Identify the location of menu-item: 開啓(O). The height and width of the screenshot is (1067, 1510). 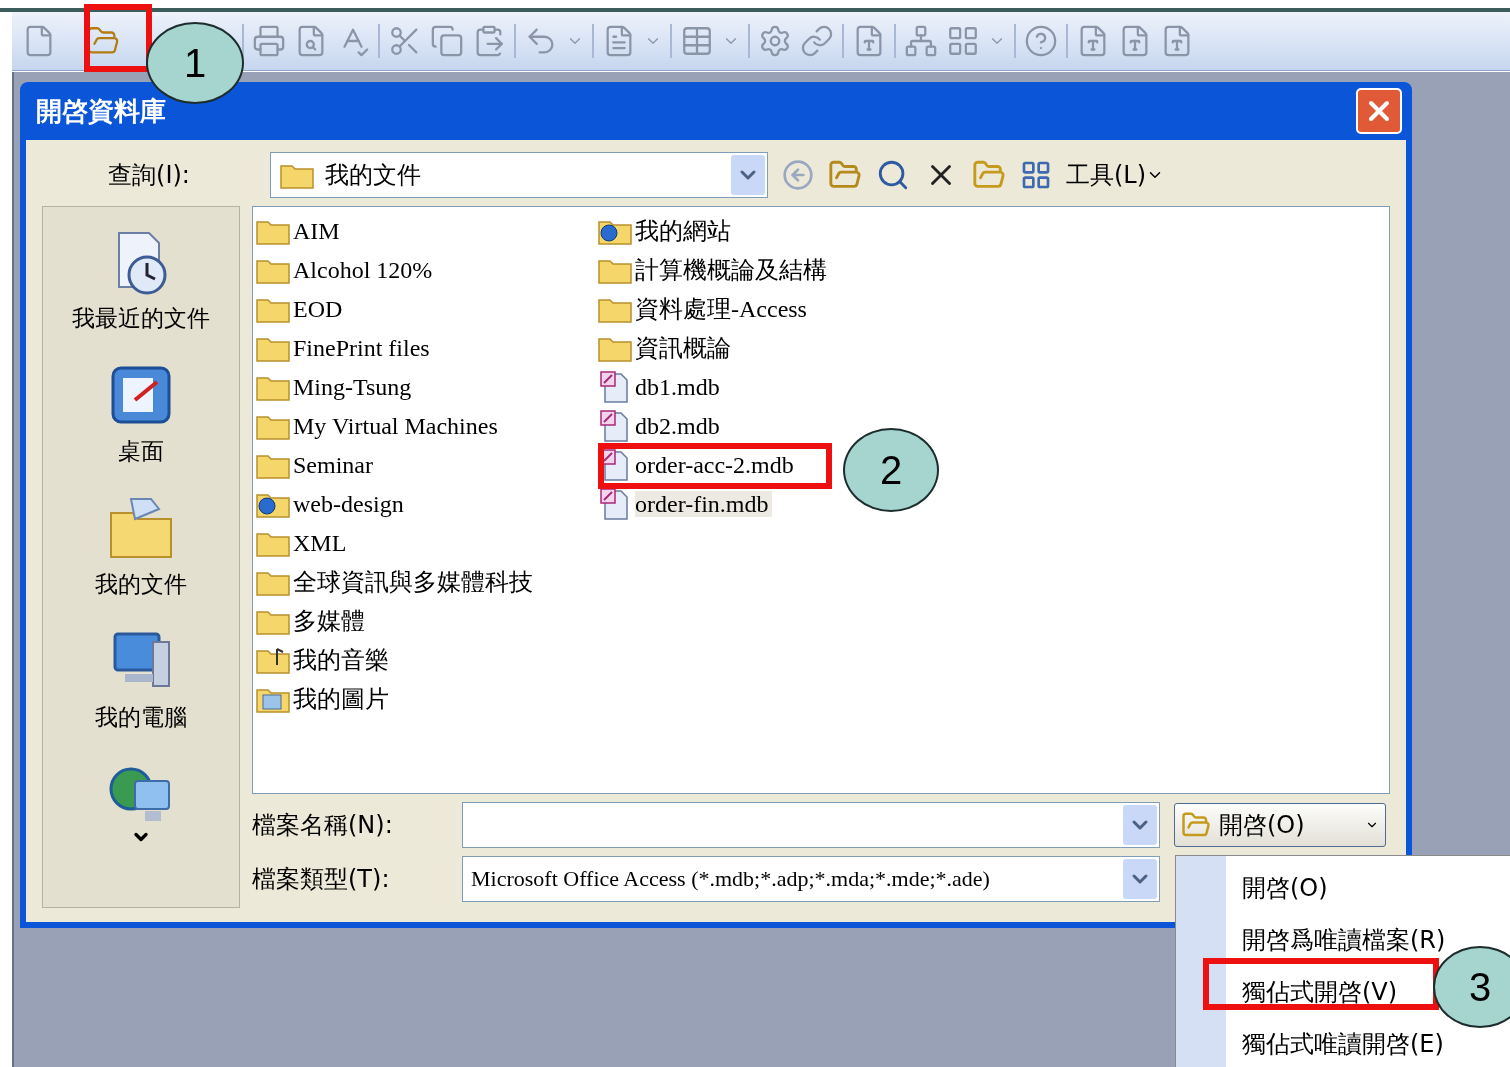
(1285, 888).